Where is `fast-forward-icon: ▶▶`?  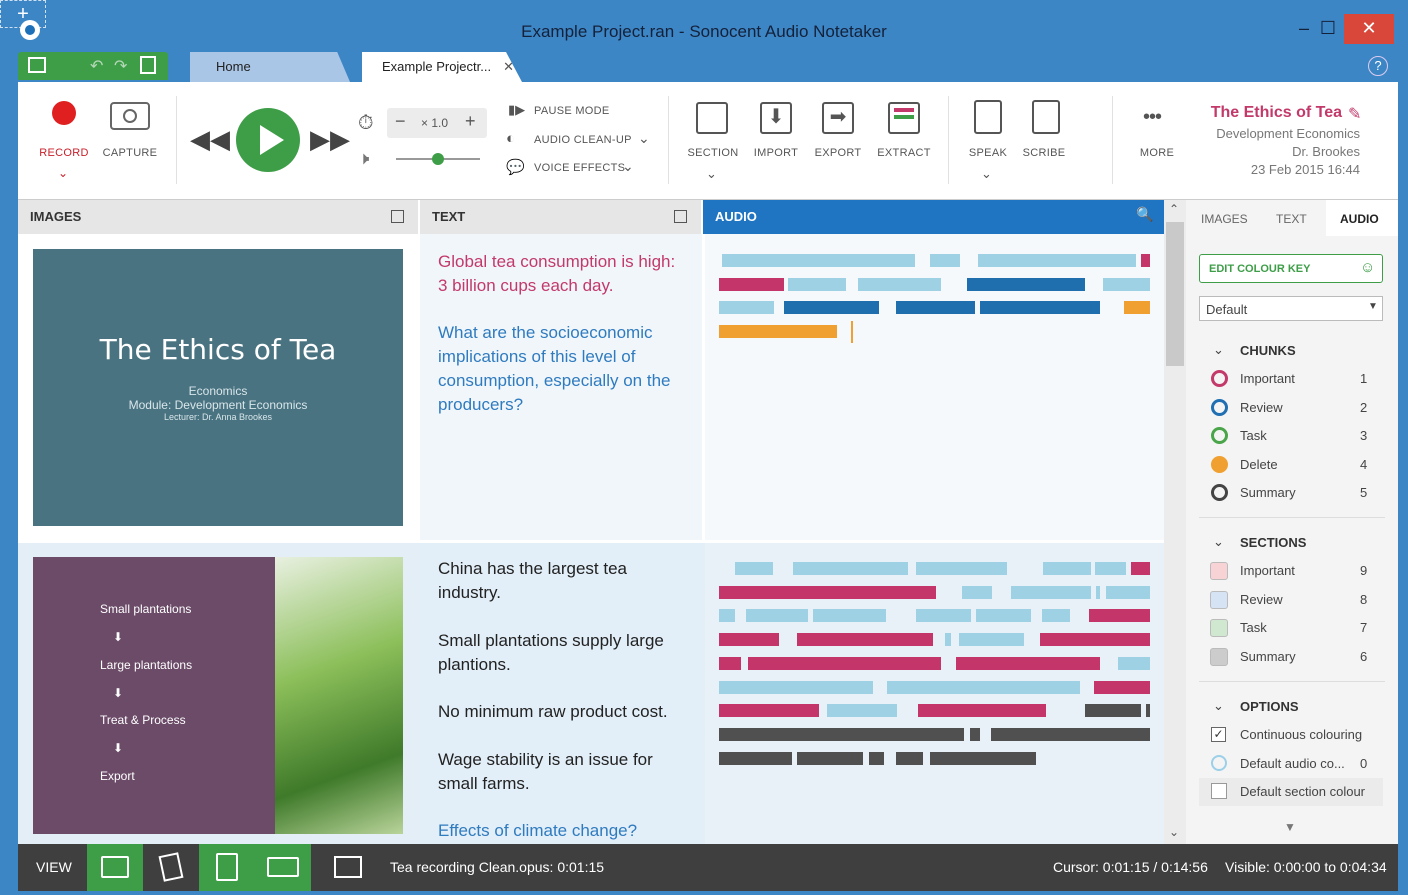
fast-forward-icon: ▶▶ is located at coordinates (330, 139).